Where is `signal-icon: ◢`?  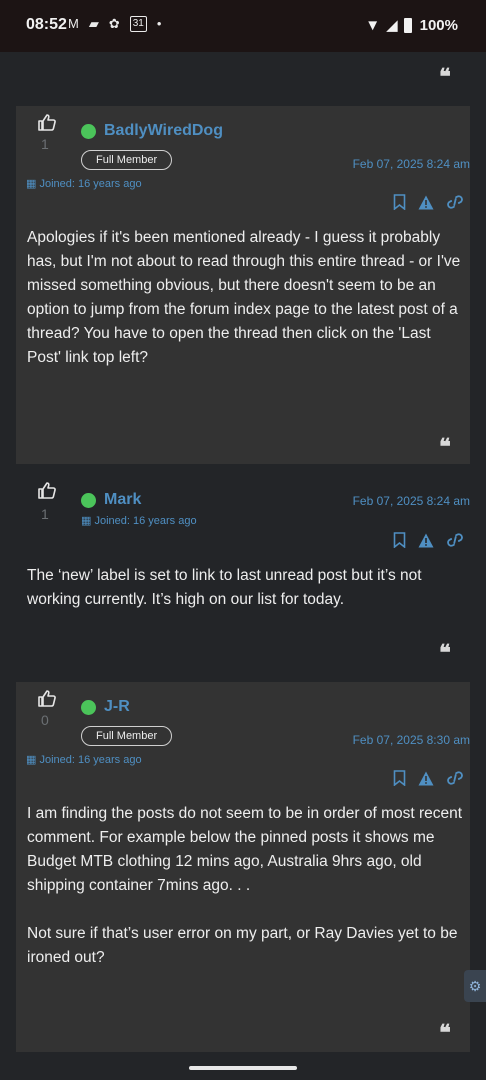 signal-icon: ◢ is located at coordinates (392, 25).